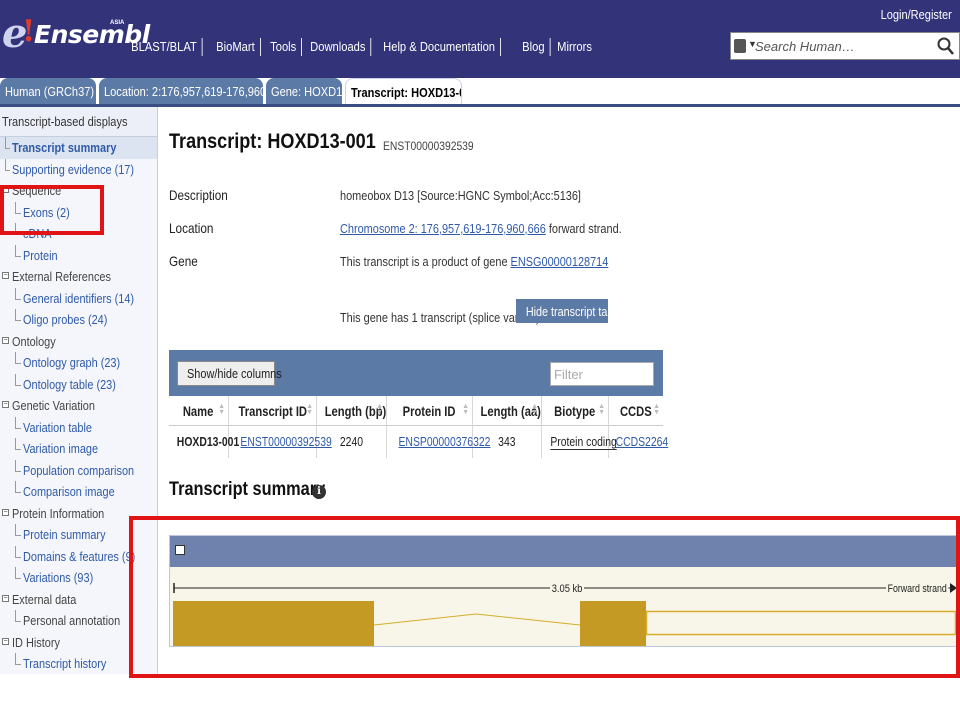 This screenshot has width=960, height=720. Describe the element at coordinates (639, 442) in the screenshot. I see `cell-ccds: CCDS2264` at that location.